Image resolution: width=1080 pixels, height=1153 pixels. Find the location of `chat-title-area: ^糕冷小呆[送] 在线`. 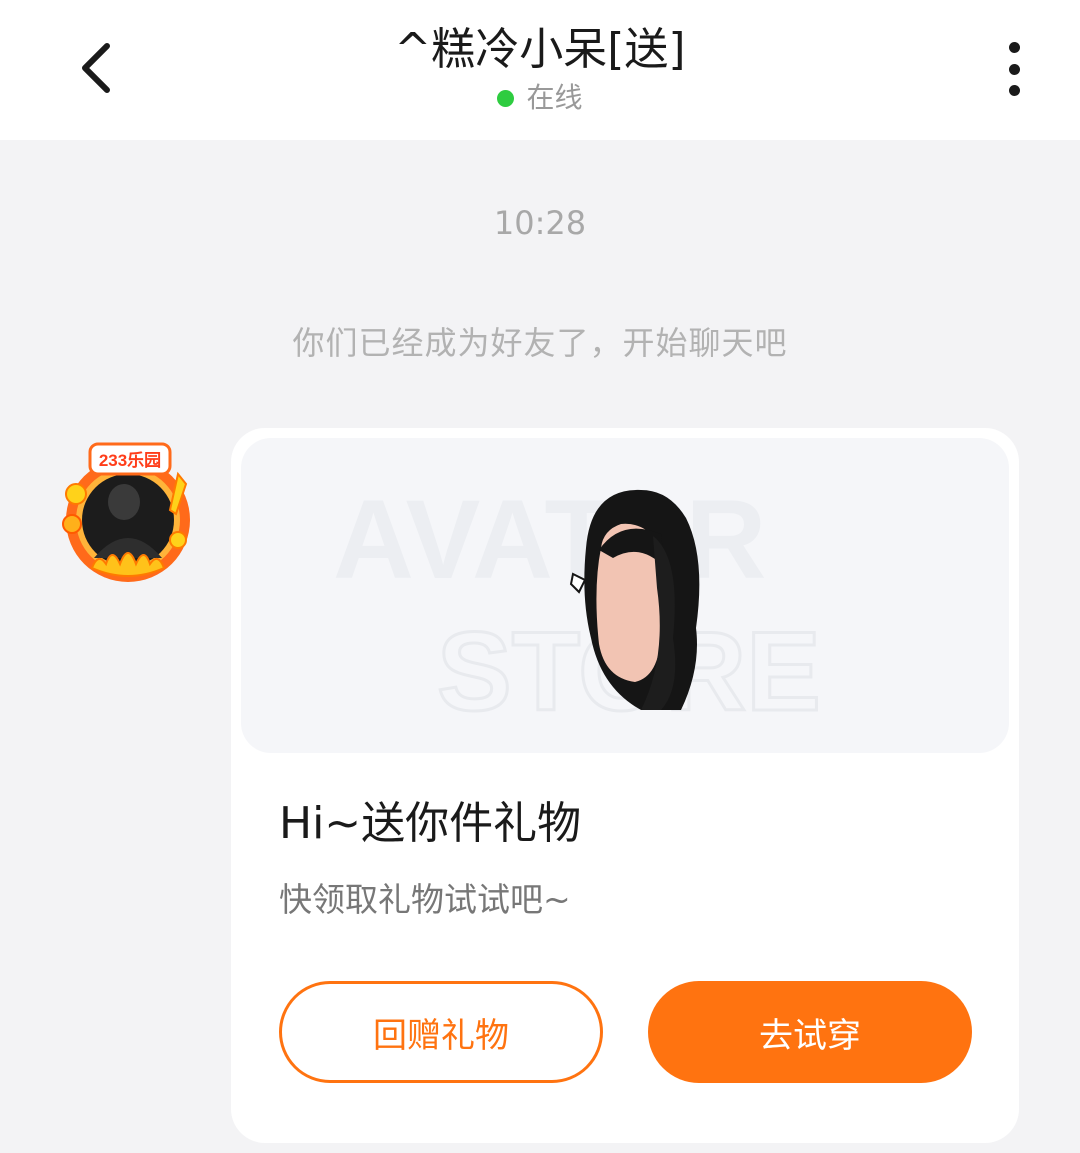

chat-title-area: ^糕冷小呆[送] 在线 is located at coordinates (540, 69).